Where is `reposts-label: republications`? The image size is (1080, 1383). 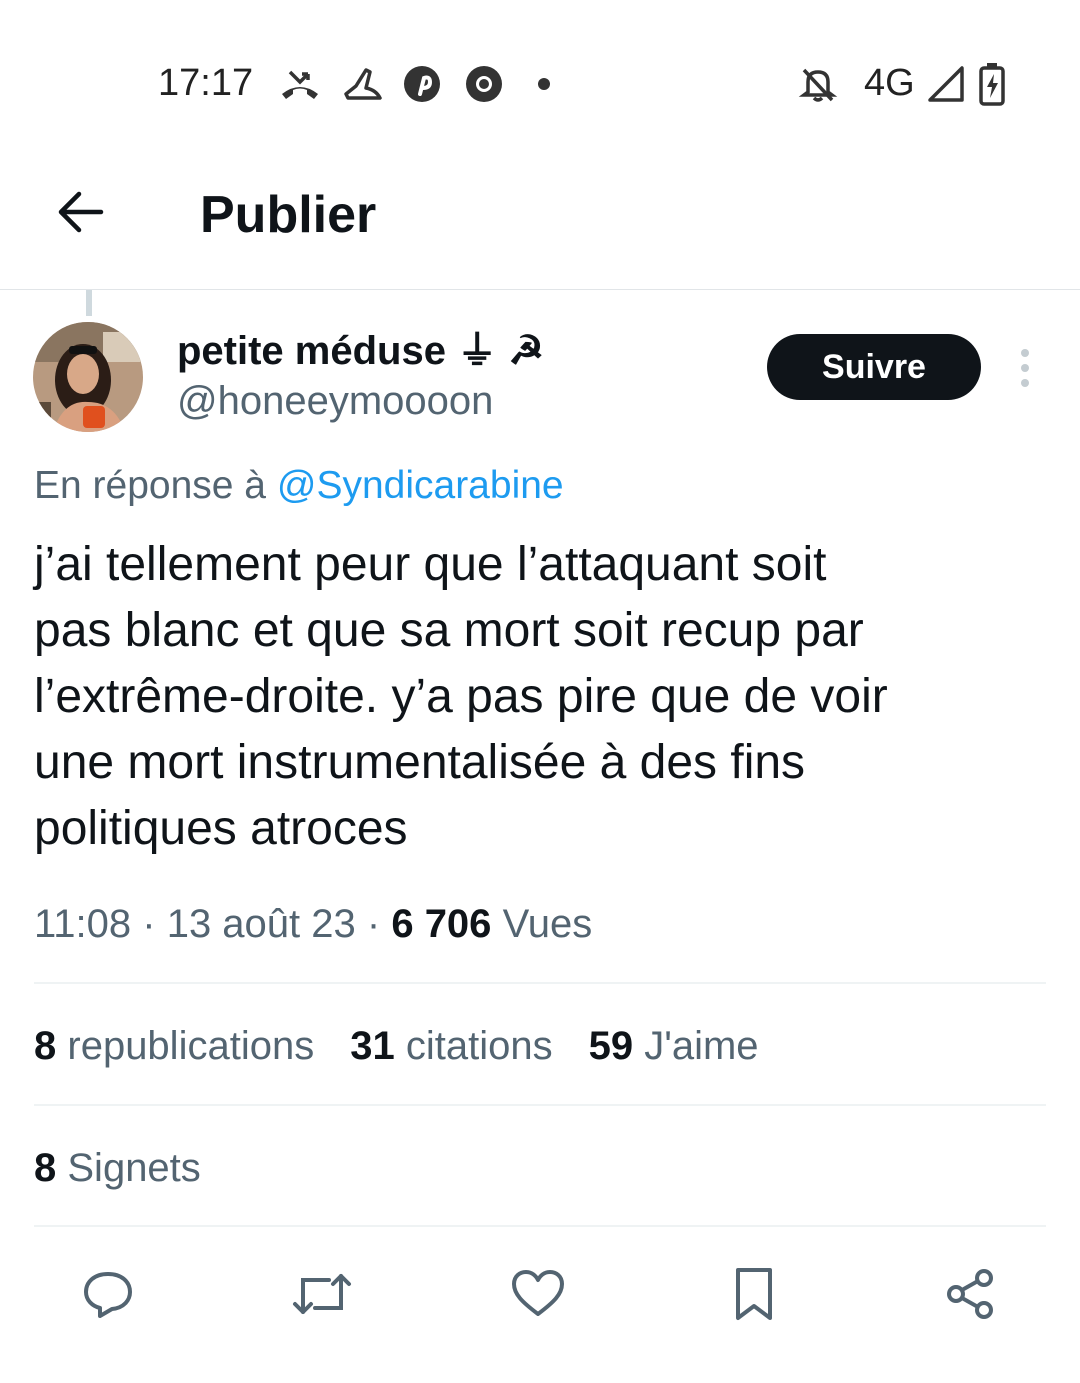
reposts-label: republications is located at coordinates (191, 1046).